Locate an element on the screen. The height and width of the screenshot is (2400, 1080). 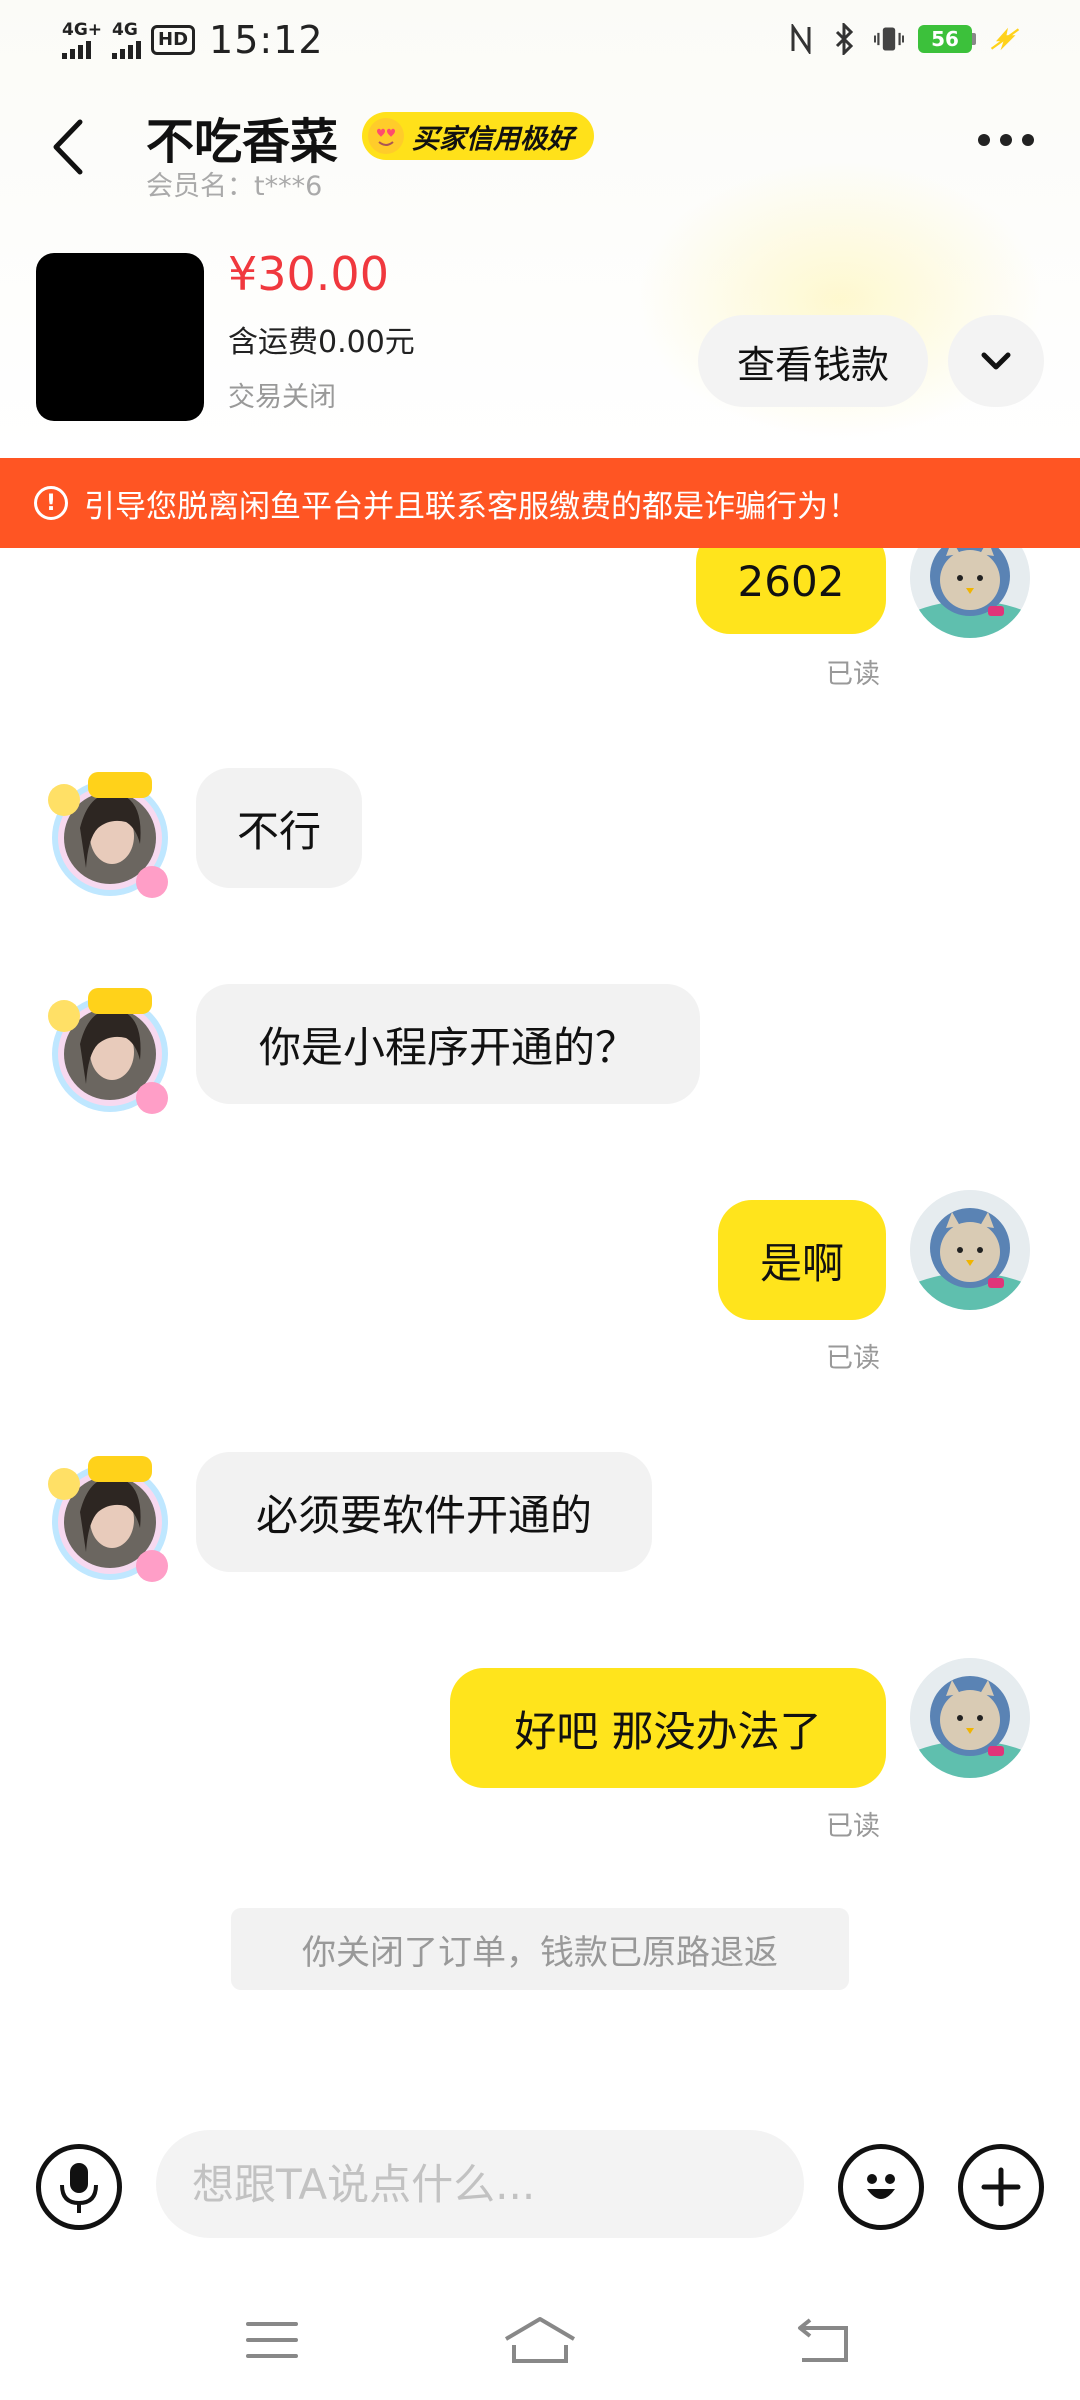
nav-menu-button is located at coordinates (272, 2340).